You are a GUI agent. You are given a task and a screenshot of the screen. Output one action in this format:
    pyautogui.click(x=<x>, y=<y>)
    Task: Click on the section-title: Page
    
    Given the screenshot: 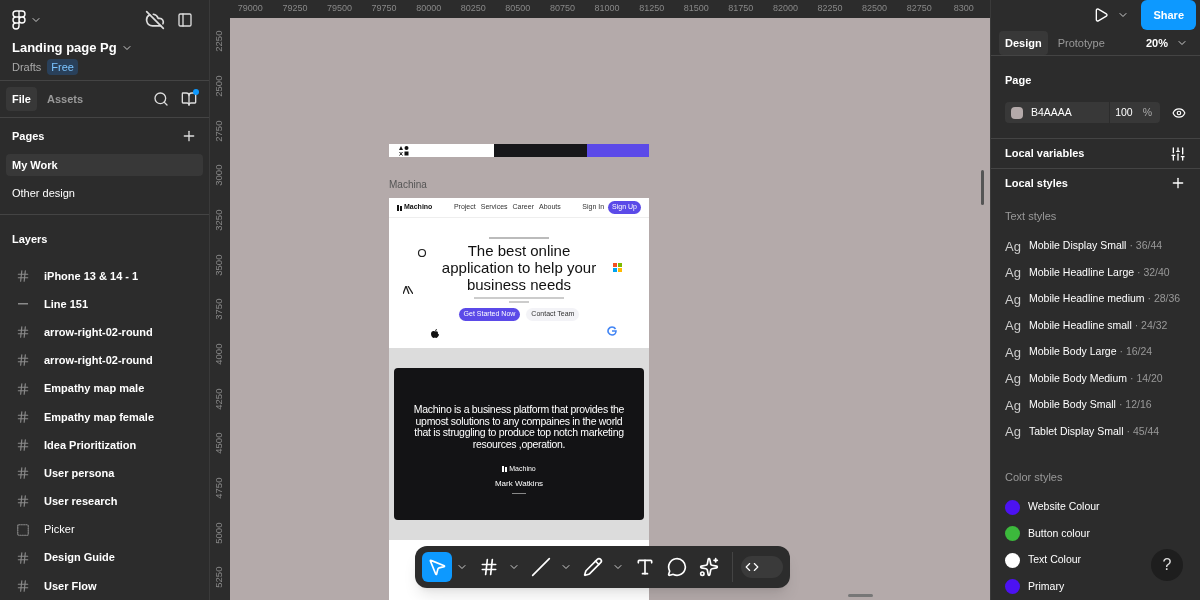 What is the action you would take?
    pyautogui.click(x=1018, y=80)
    